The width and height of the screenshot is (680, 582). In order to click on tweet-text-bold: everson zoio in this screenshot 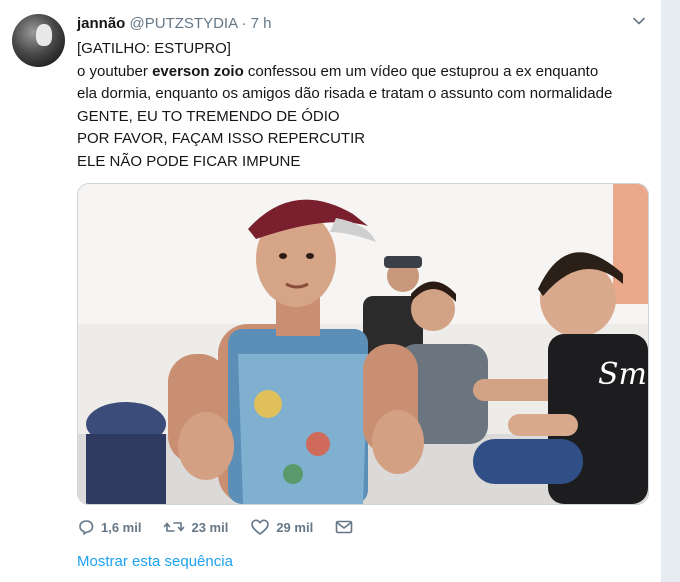, I will do `click(198, 71)`.